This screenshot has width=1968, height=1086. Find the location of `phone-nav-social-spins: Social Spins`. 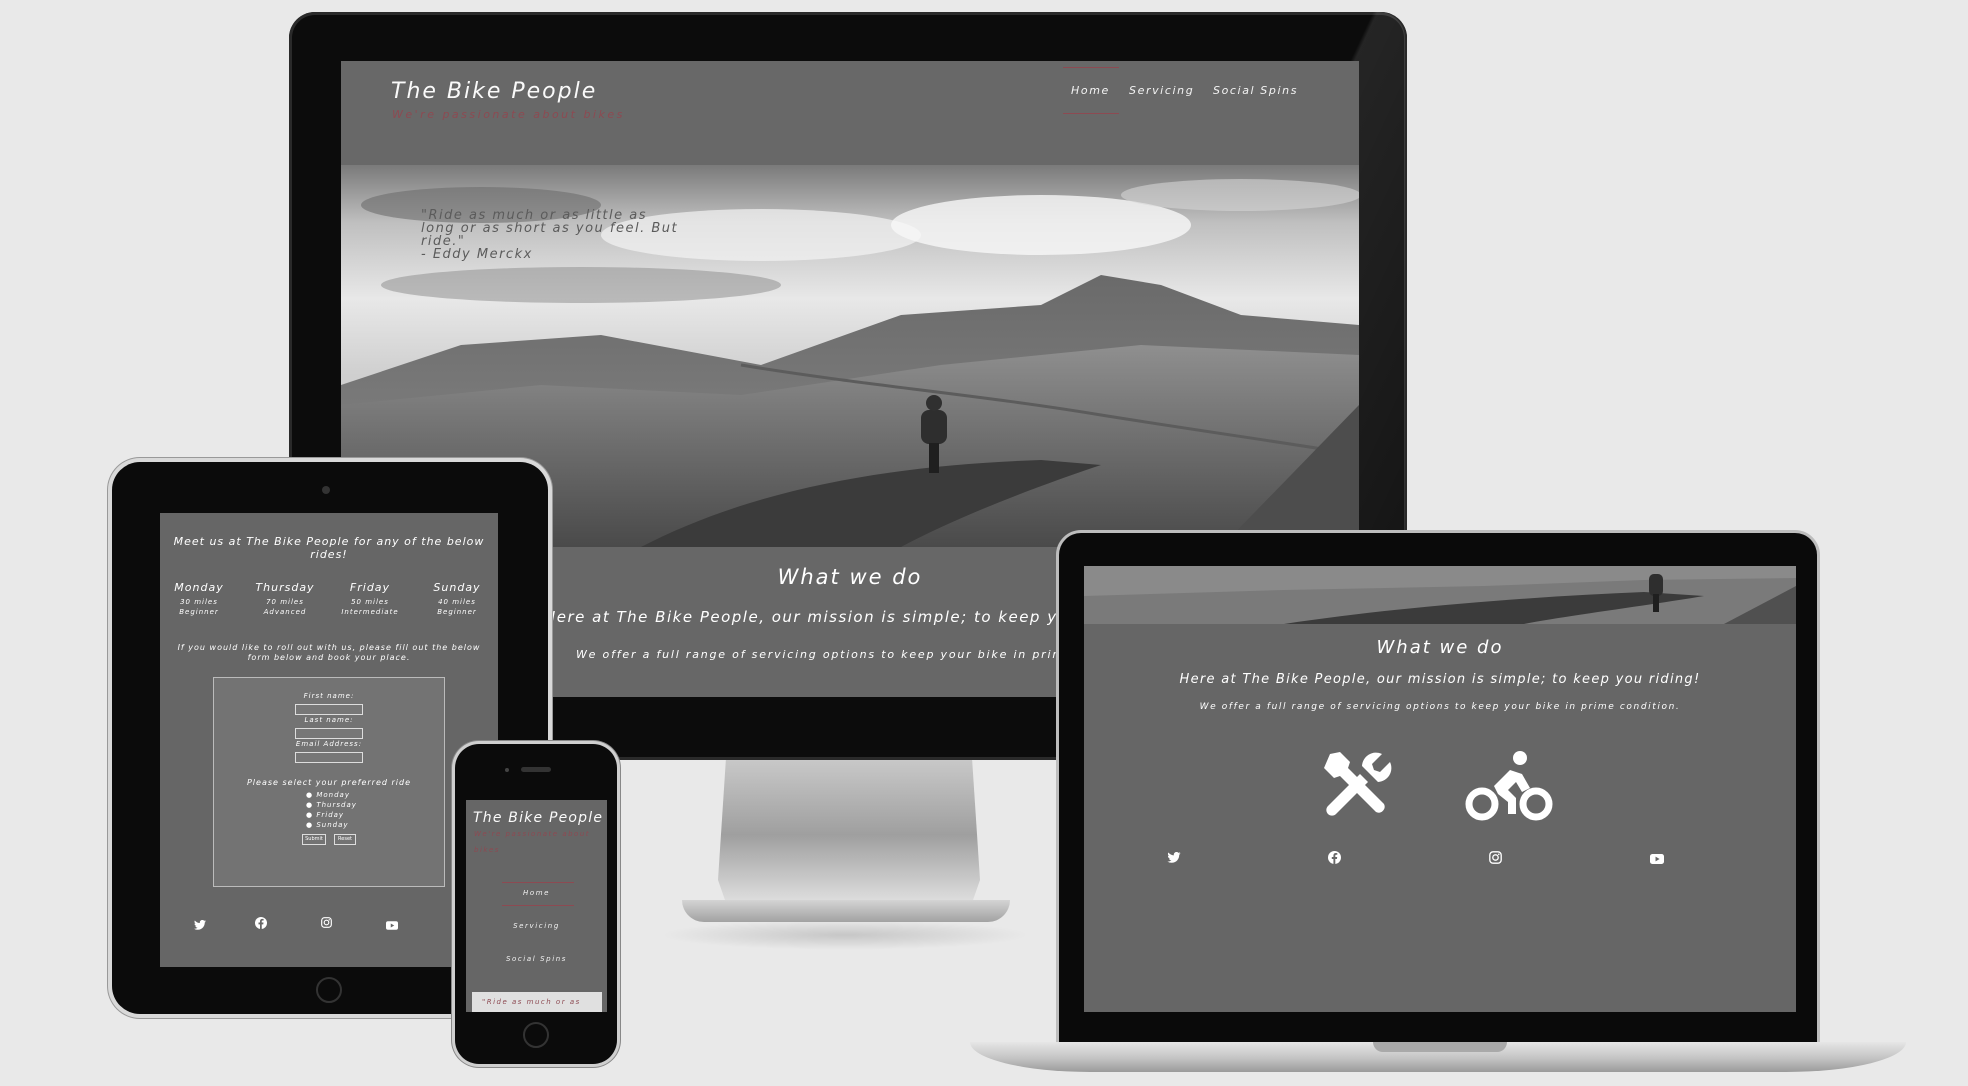

phone-nav-social-spins: Social Spins is located at coordinates (536, 959).